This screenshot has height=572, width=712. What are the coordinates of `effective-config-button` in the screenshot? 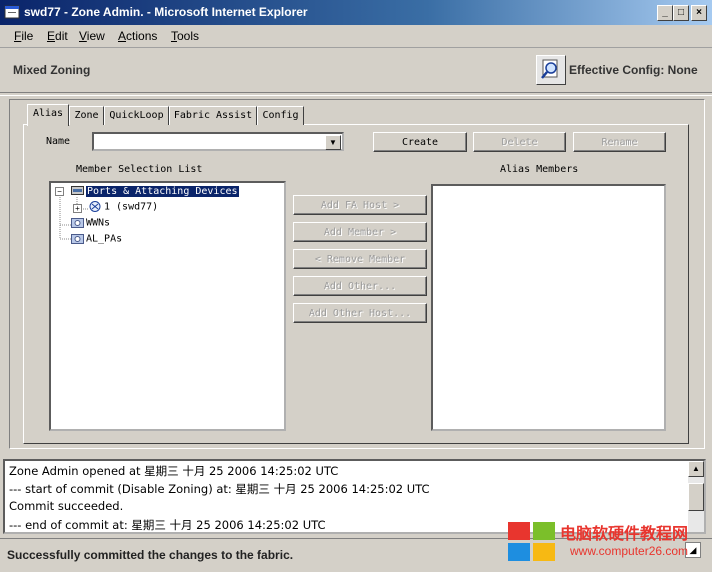 It's located at (551, 70).